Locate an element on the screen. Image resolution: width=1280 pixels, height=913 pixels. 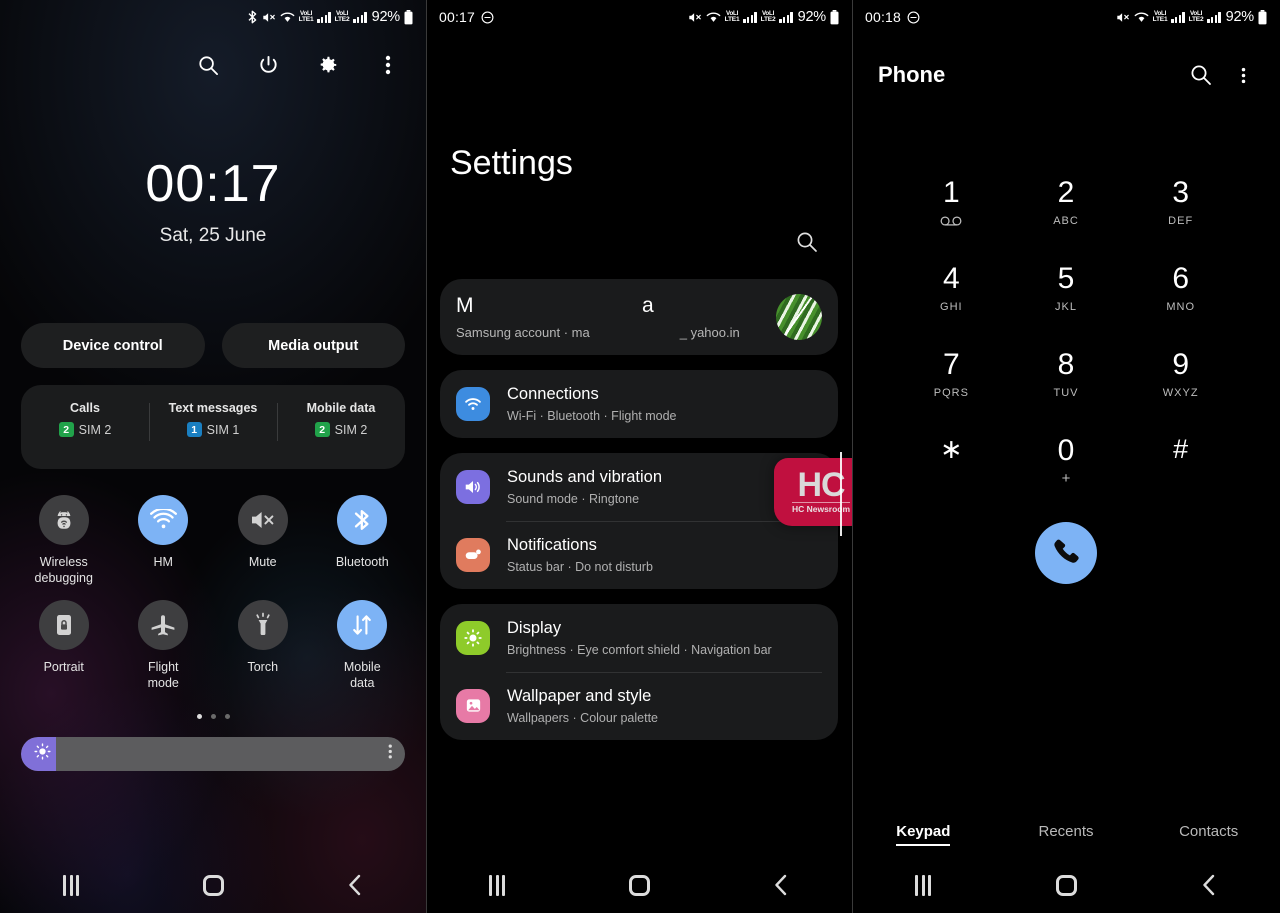
notification-icon is located at coordinates (473, 554).